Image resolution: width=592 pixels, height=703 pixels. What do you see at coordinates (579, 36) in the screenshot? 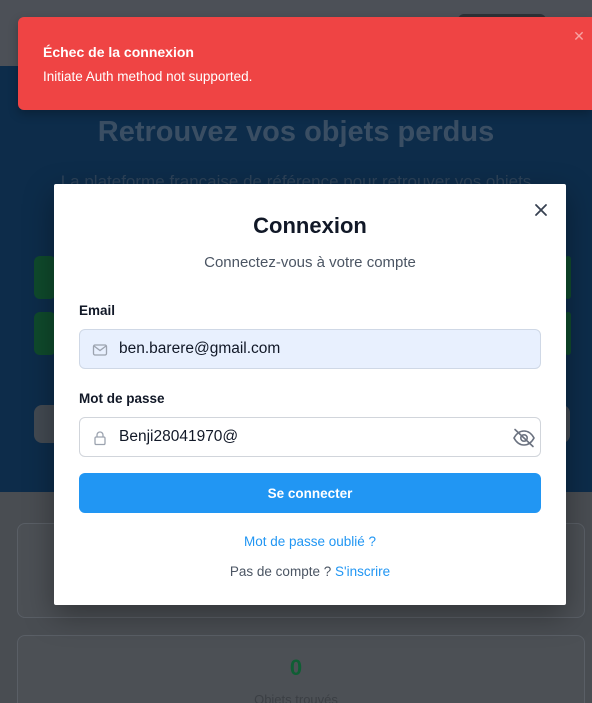
I see `close-icon: ✕` at bounding box center [579, 36].